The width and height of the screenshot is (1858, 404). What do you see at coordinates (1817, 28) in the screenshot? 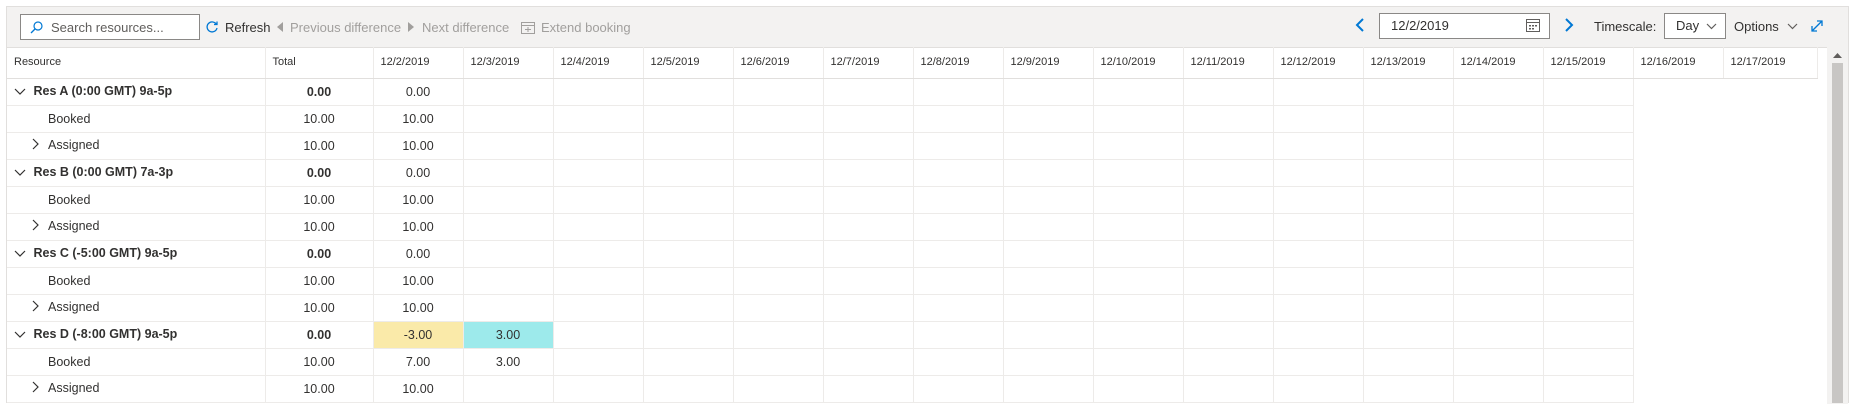
I see `expand-button` at bounding box center [1817, 28].